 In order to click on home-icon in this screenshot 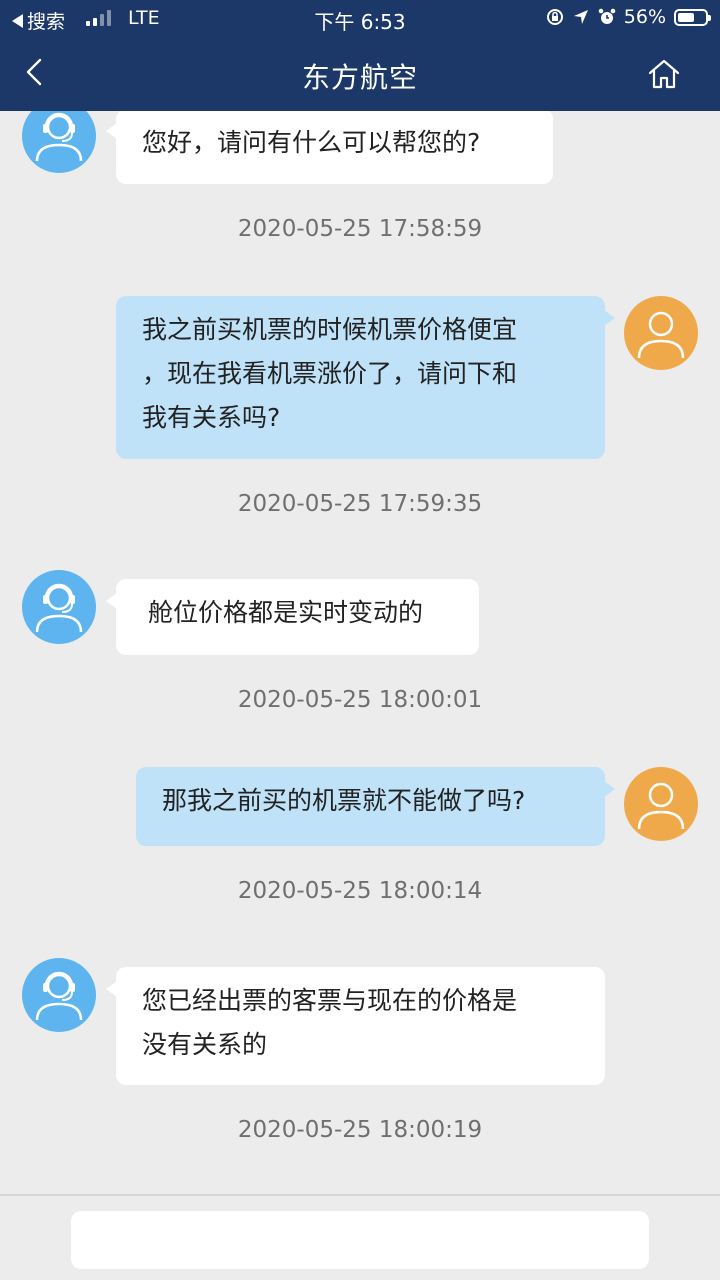, I will do `click(664, 74)`.